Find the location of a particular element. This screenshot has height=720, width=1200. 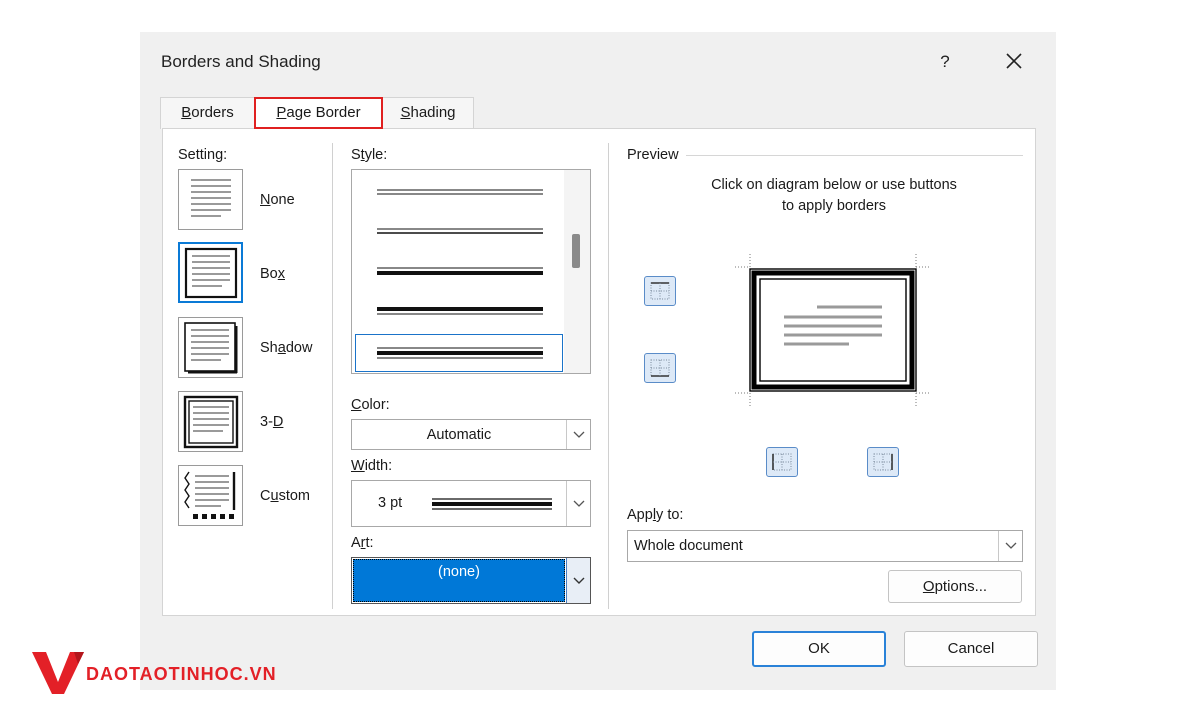

setting-none-mnemonic: N is located at coordinates (265, 200).